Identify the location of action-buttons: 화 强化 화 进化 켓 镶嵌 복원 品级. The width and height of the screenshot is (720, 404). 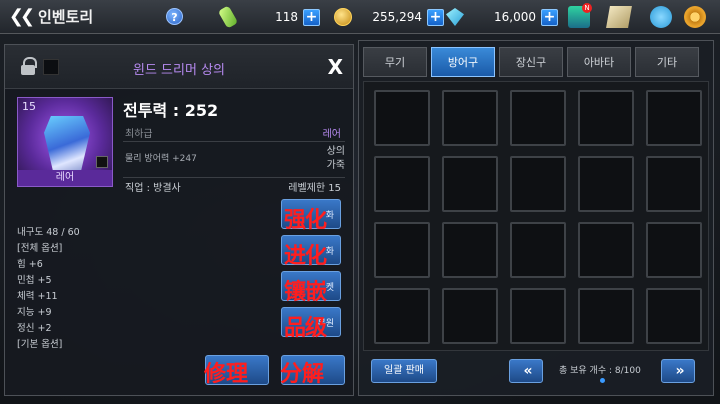
(313, 271).